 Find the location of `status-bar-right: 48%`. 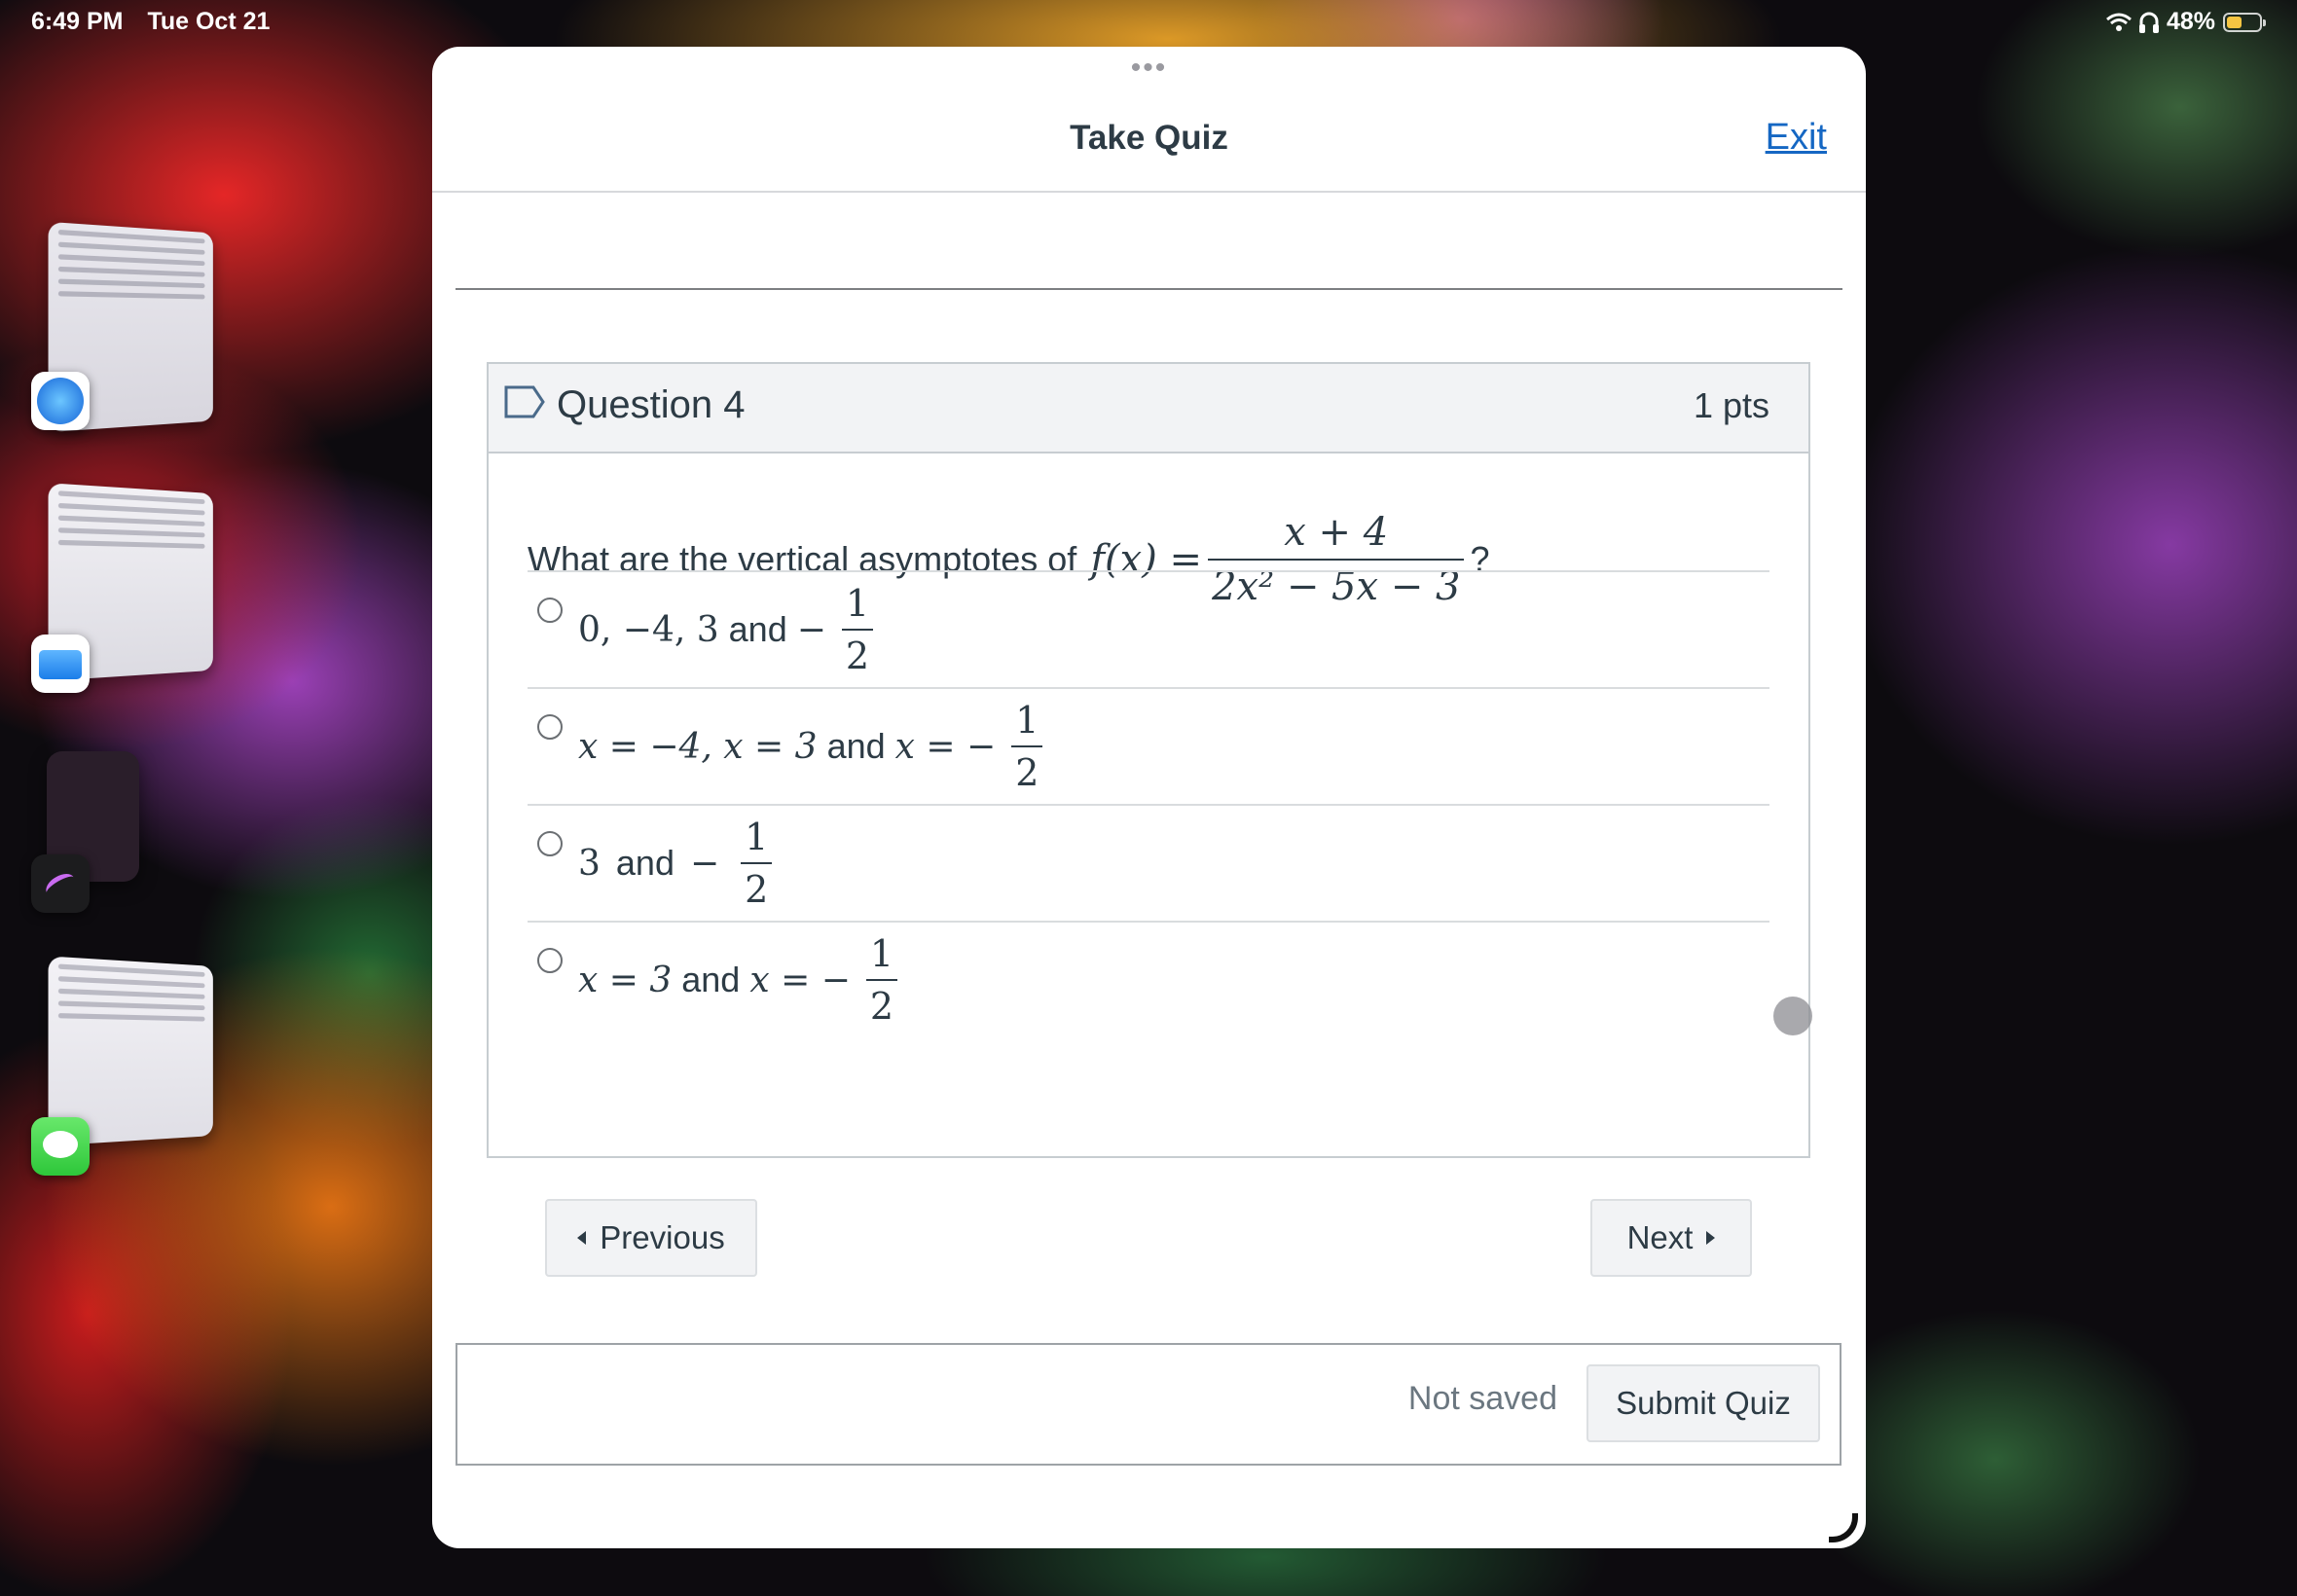

status-bar-right: 48% is located at coordinates (2185, 22).